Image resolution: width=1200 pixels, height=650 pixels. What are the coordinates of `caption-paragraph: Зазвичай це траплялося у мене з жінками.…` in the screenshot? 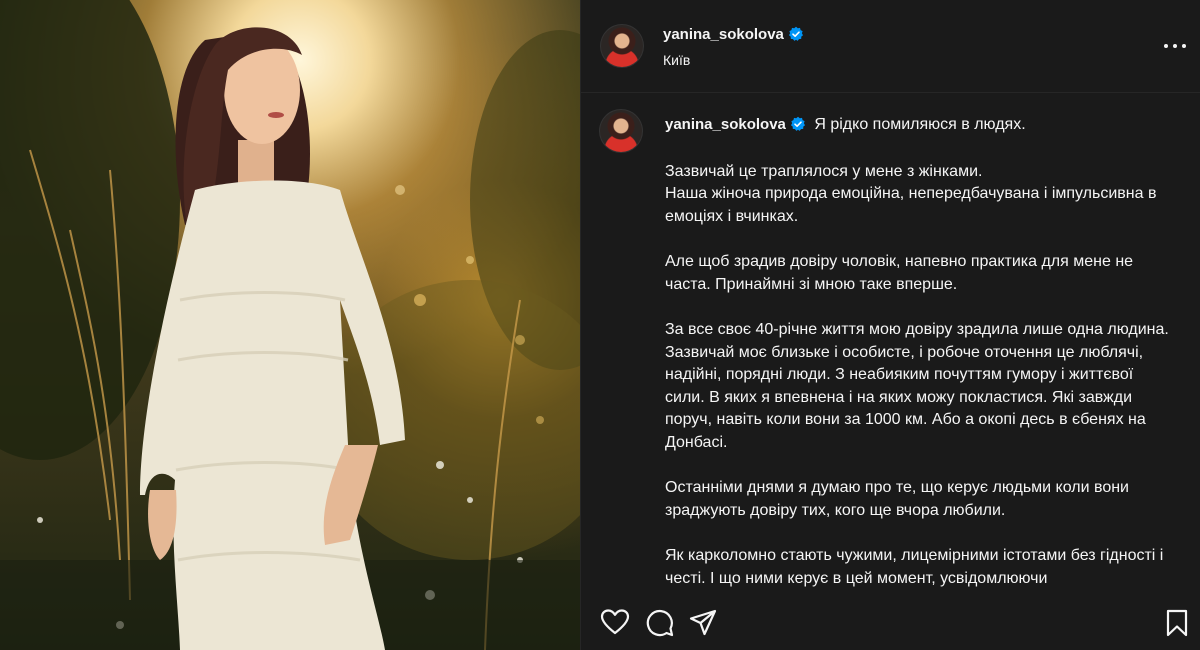 It's located at (911, 193).